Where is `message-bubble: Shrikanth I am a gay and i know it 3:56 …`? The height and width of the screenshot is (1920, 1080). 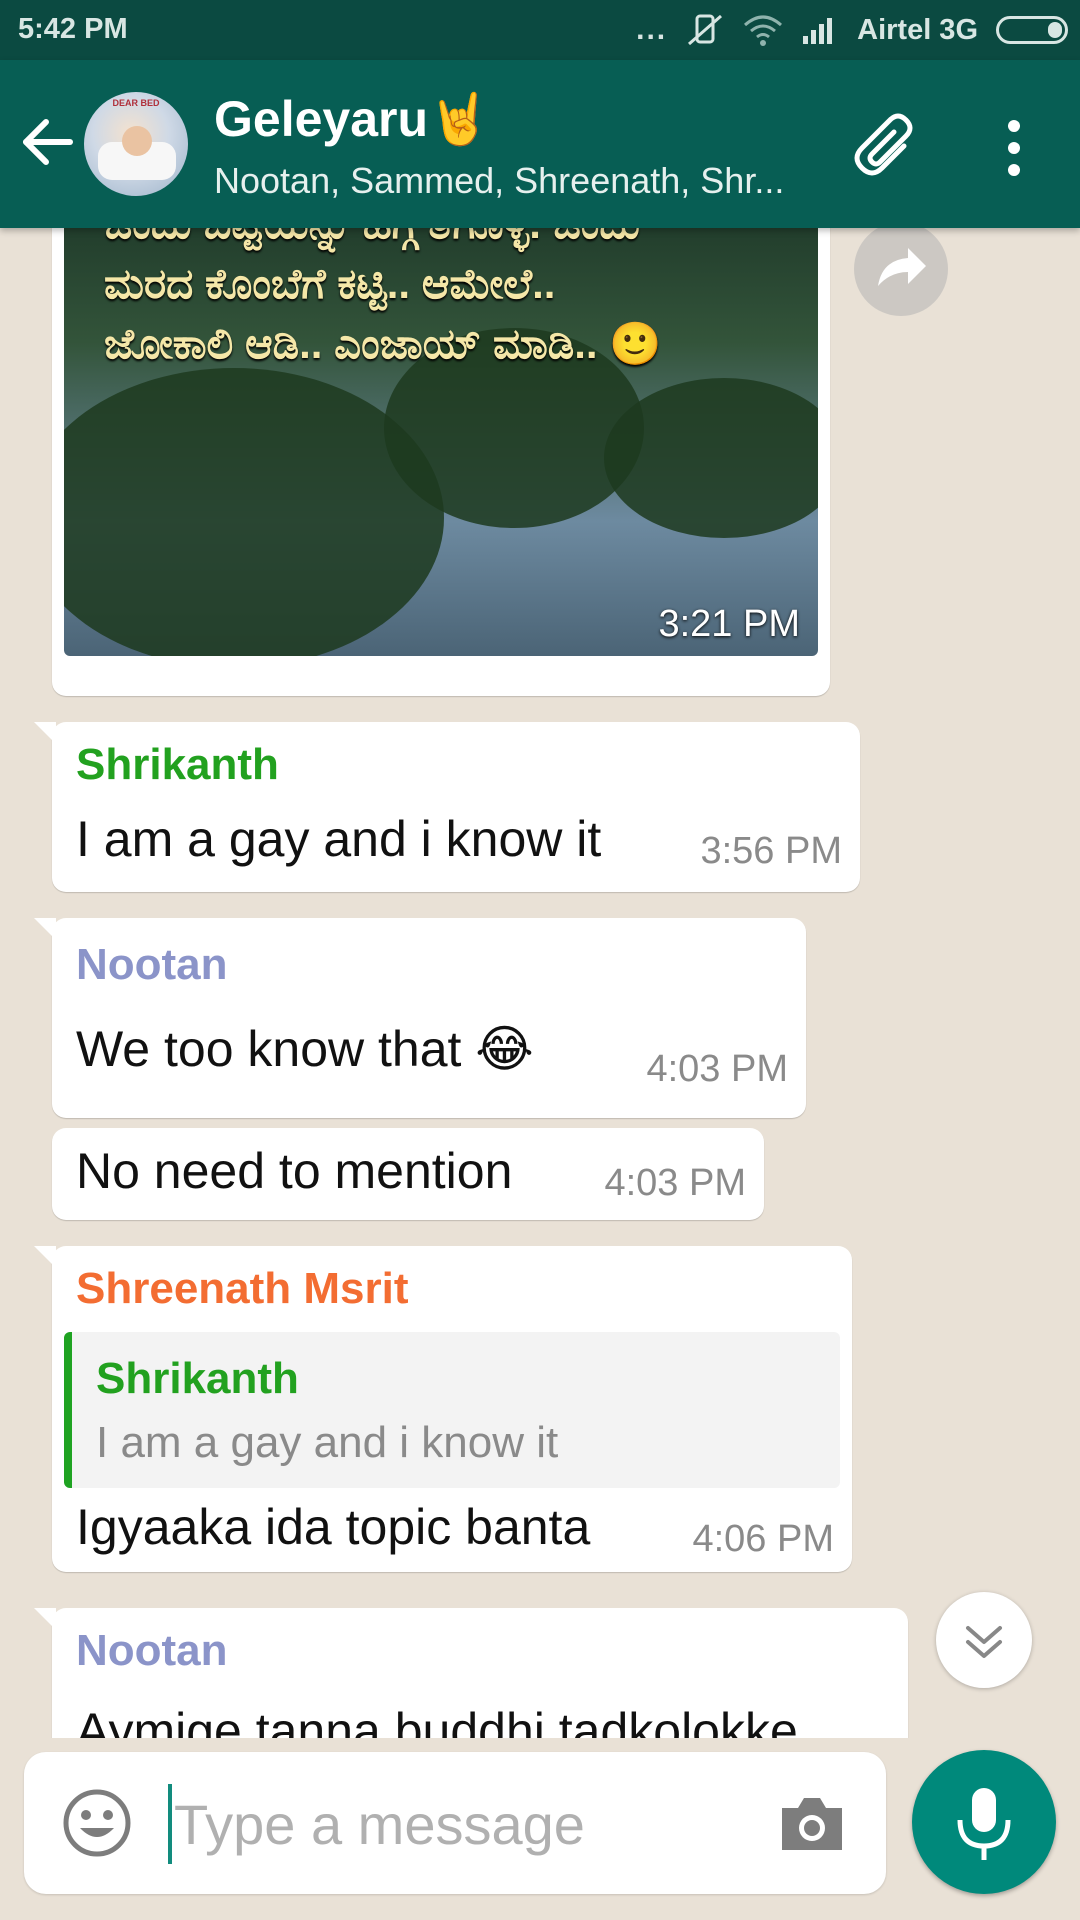 message-bubble: Shrikanth I am a gay and i know it 3:56 … is located at coordinates (447, 807).